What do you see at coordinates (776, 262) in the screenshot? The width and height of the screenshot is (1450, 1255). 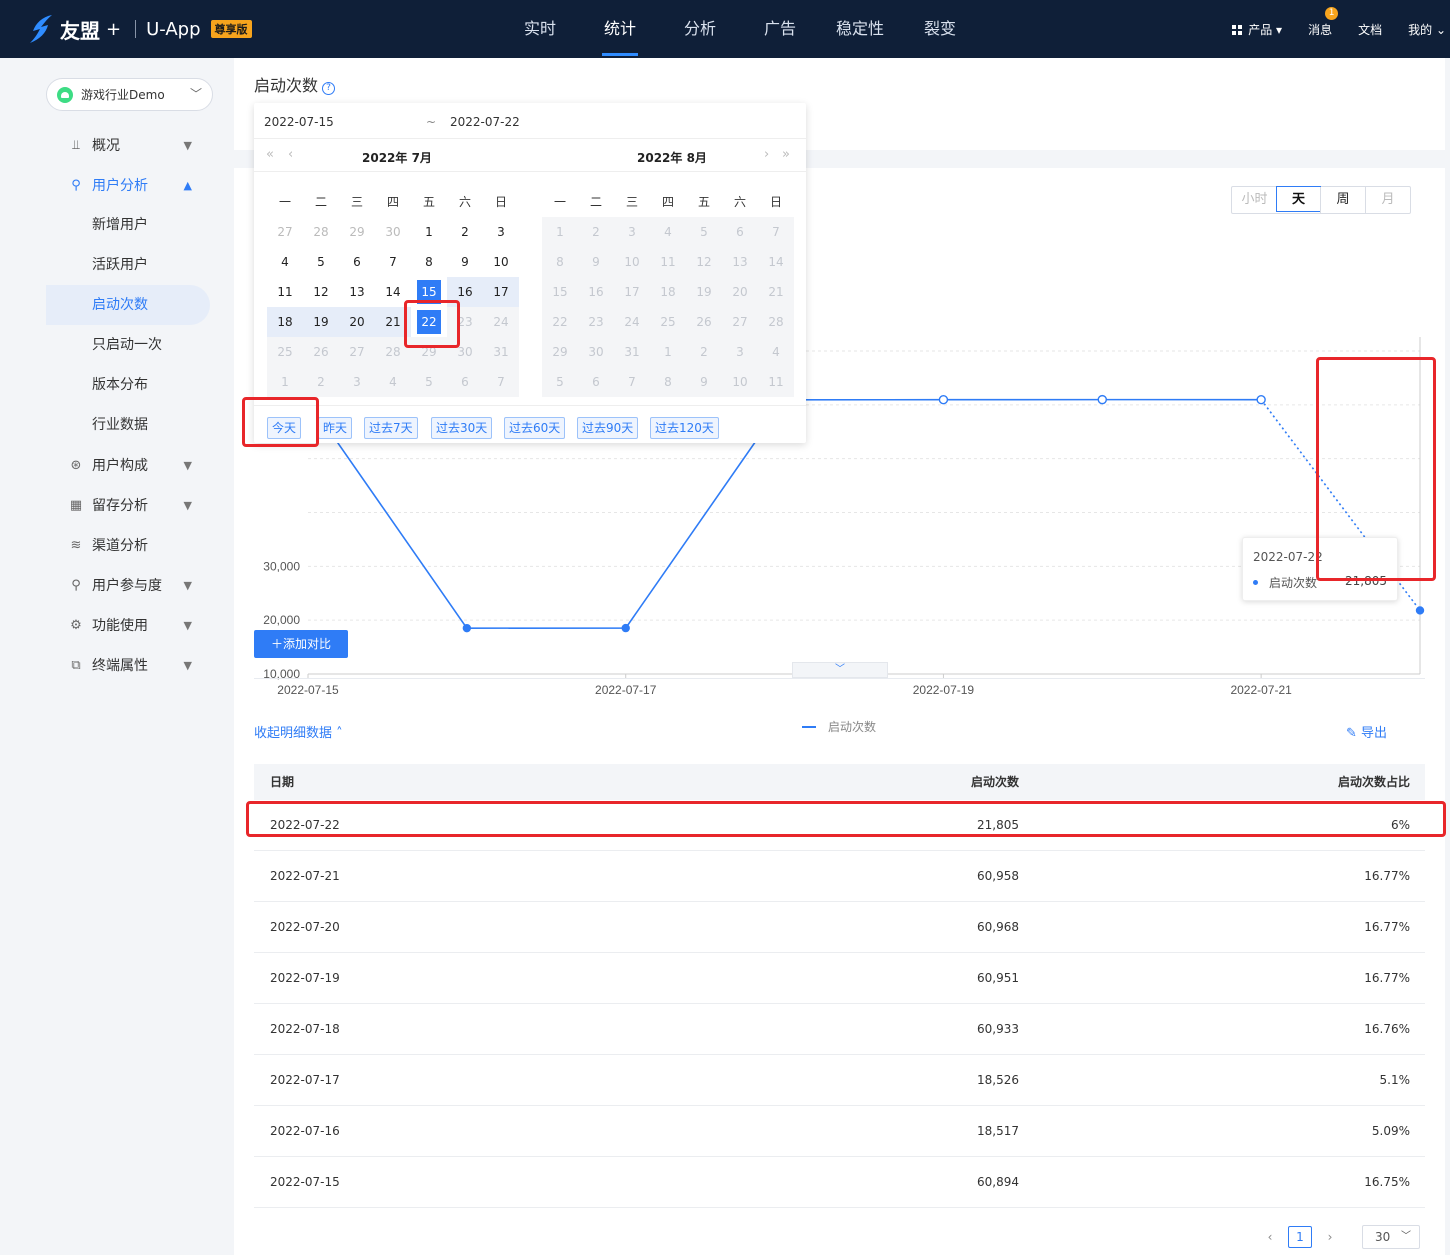 I see `calendar-day: 14` at bounding box center [776, 262].